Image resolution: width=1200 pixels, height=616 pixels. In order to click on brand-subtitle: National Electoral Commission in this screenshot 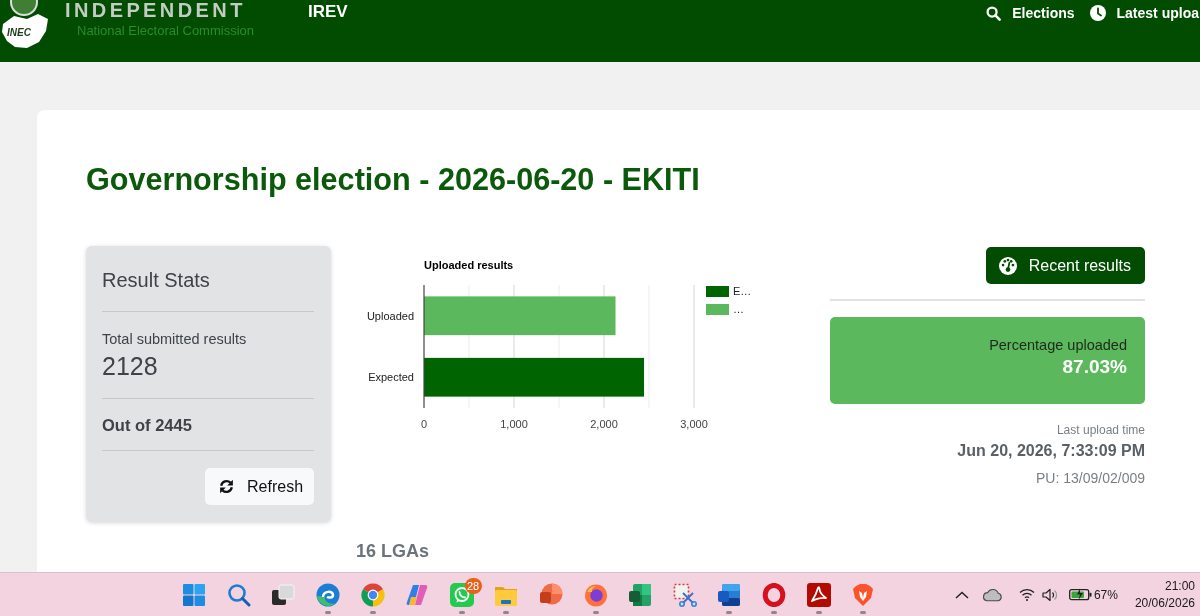, I will do `click(165, 31)`.